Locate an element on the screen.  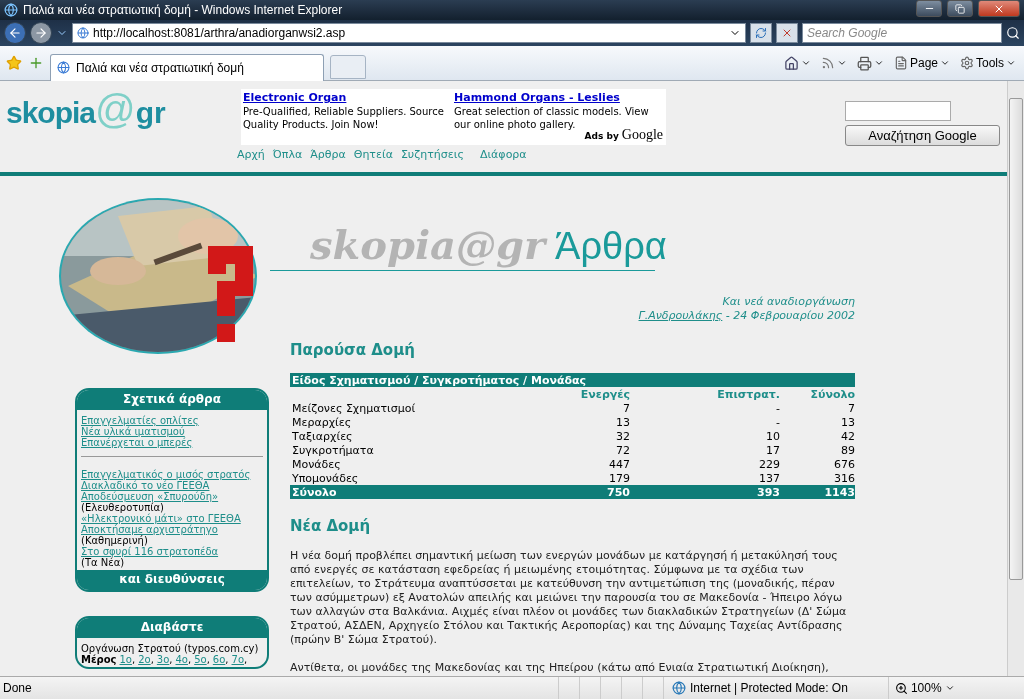
browser-tab: Παλιά και νέα στρατιωτική δομή is located at coordinates (187, 67).